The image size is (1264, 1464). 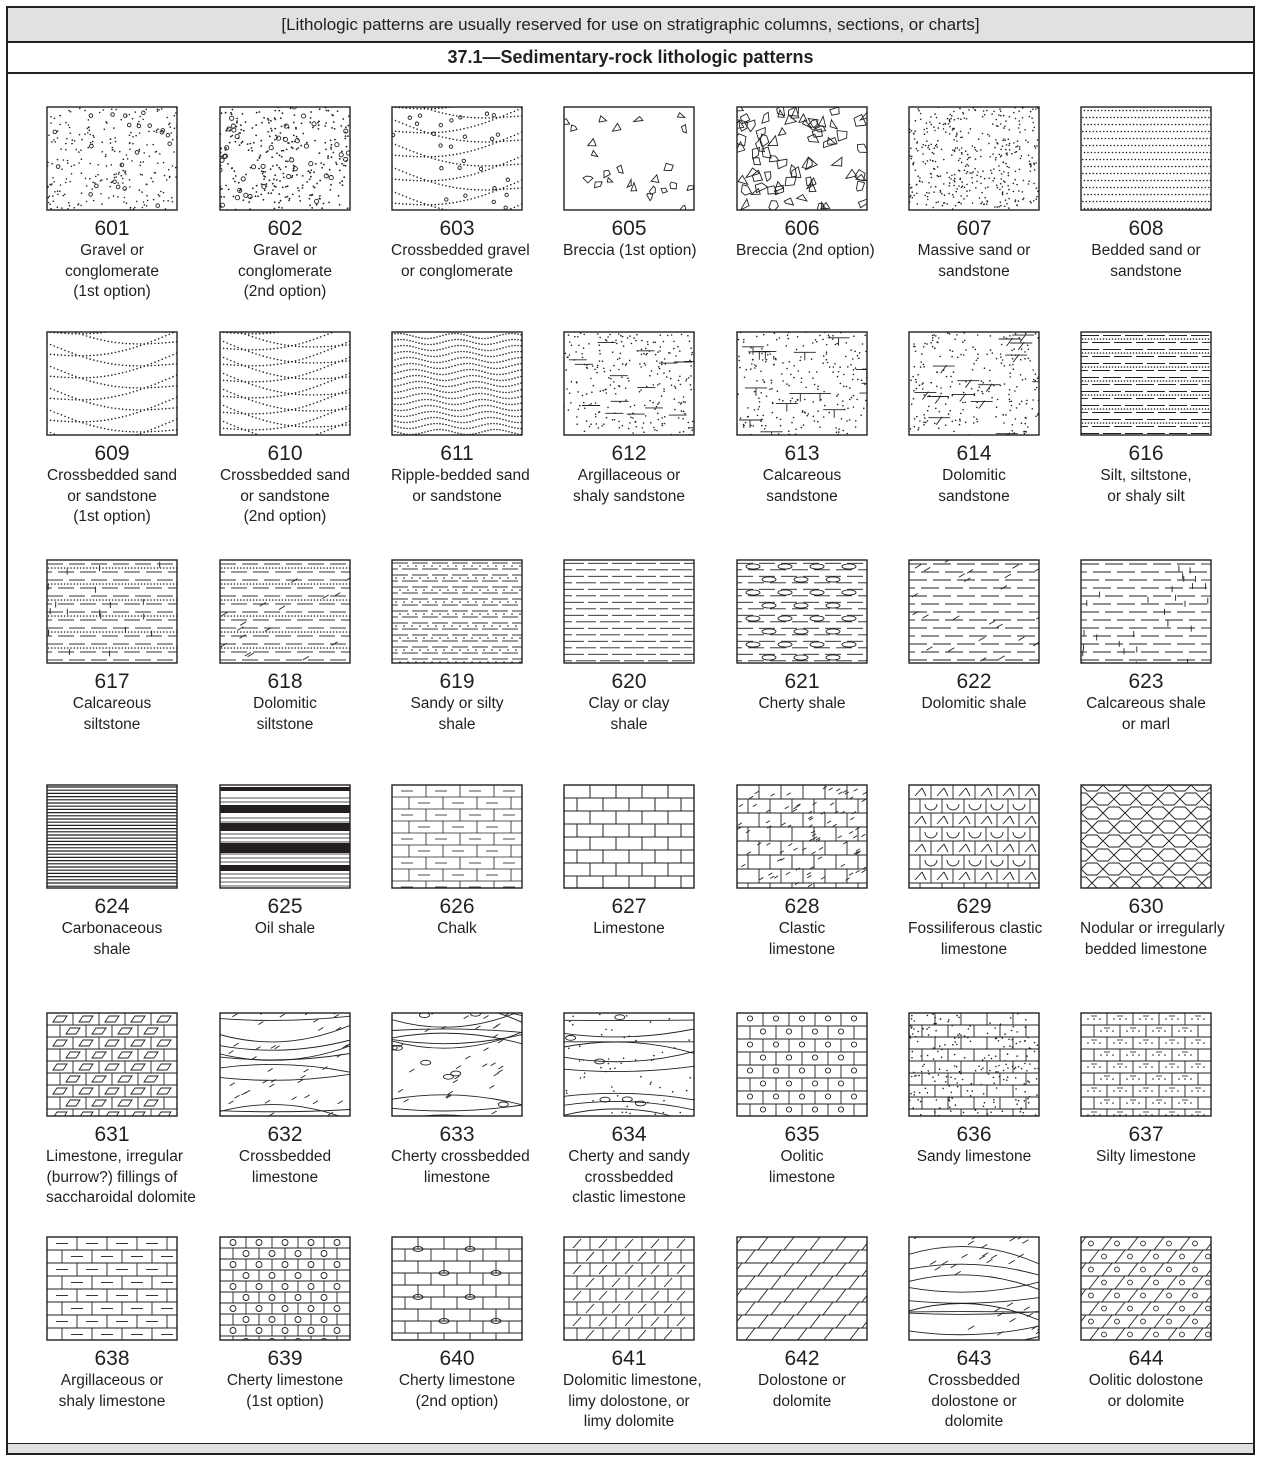 I want to click on pattern-label-line: sandstone, so click(x=802, y=496).